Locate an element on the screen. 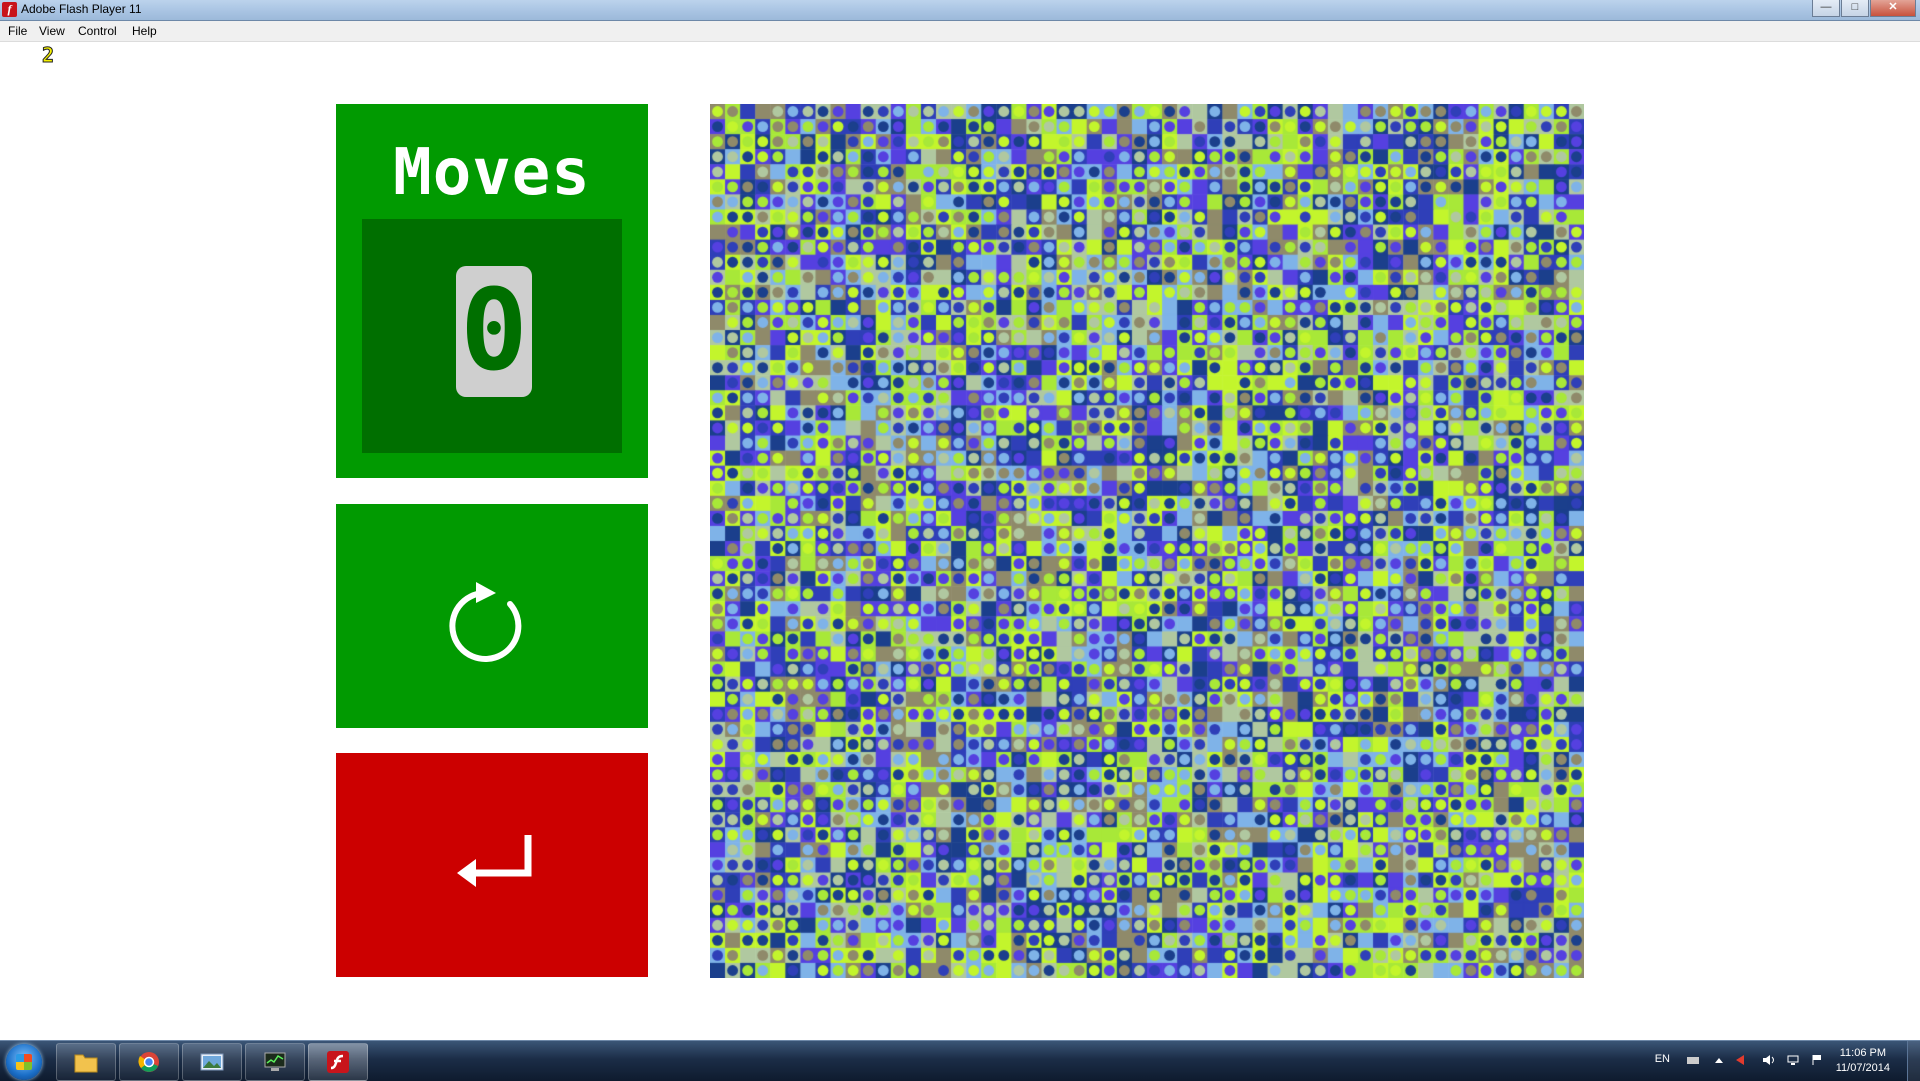  taskbar-app-flash-player is located at coordinates (338, 1062).